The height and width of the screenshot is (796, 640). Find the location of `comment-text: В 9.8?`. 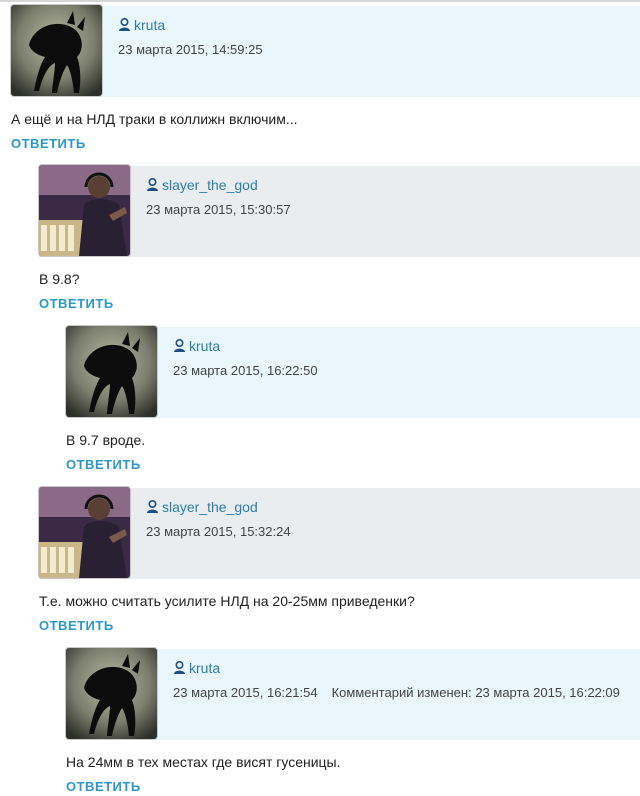

comment-text: В 9.8? is located at coordinates (59, 279).